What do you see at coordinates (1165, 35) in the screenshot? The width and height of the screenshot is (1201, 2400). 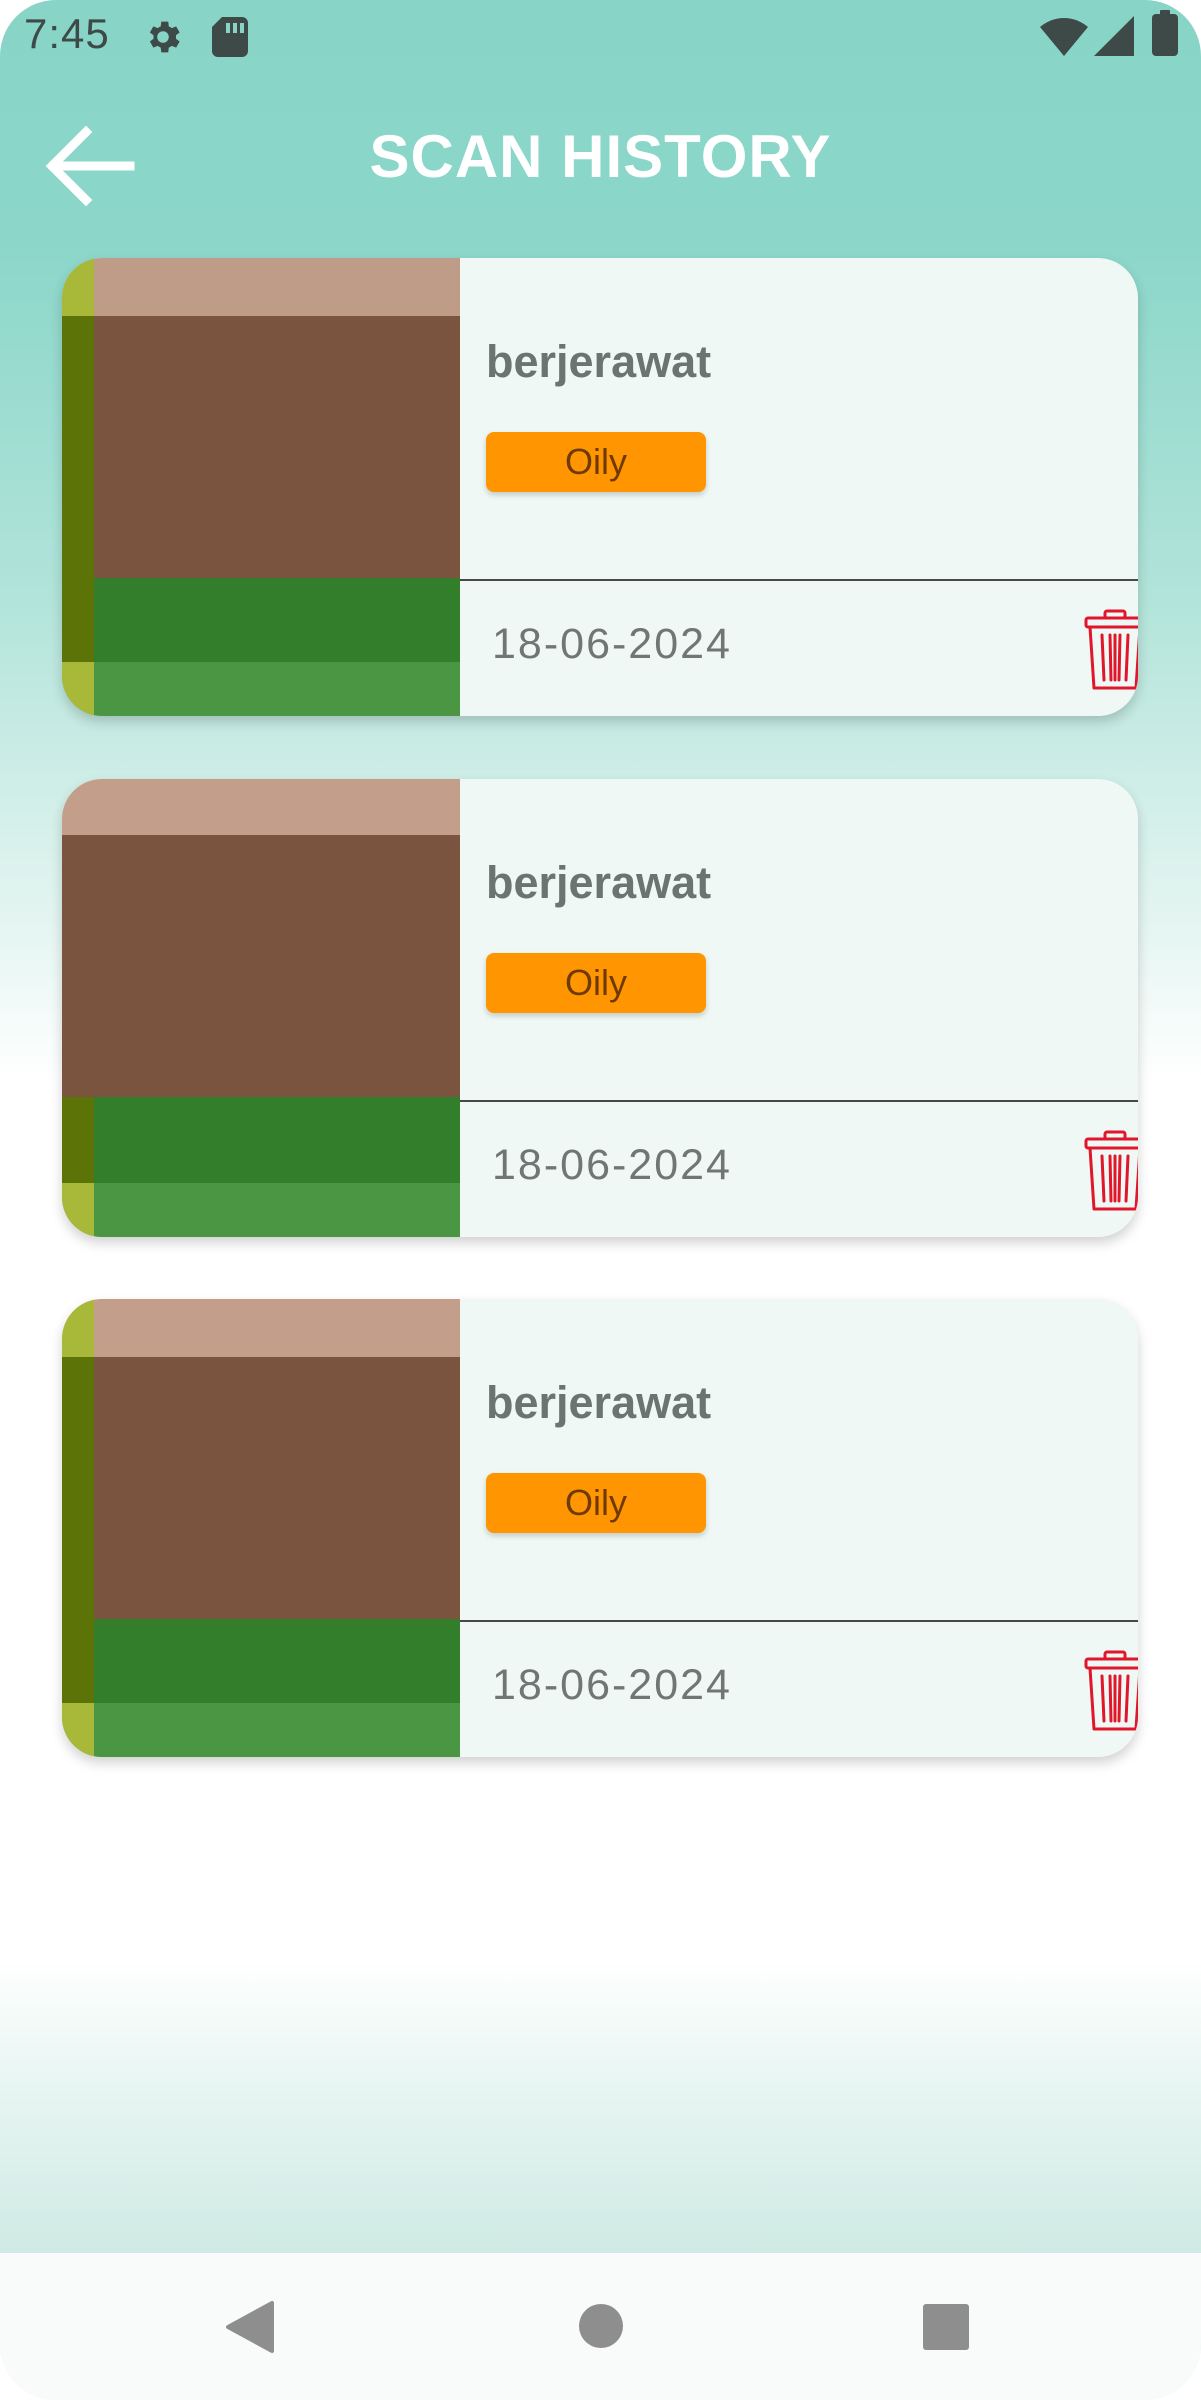 I see `battery-icon` at bounding box center [1165, 35].